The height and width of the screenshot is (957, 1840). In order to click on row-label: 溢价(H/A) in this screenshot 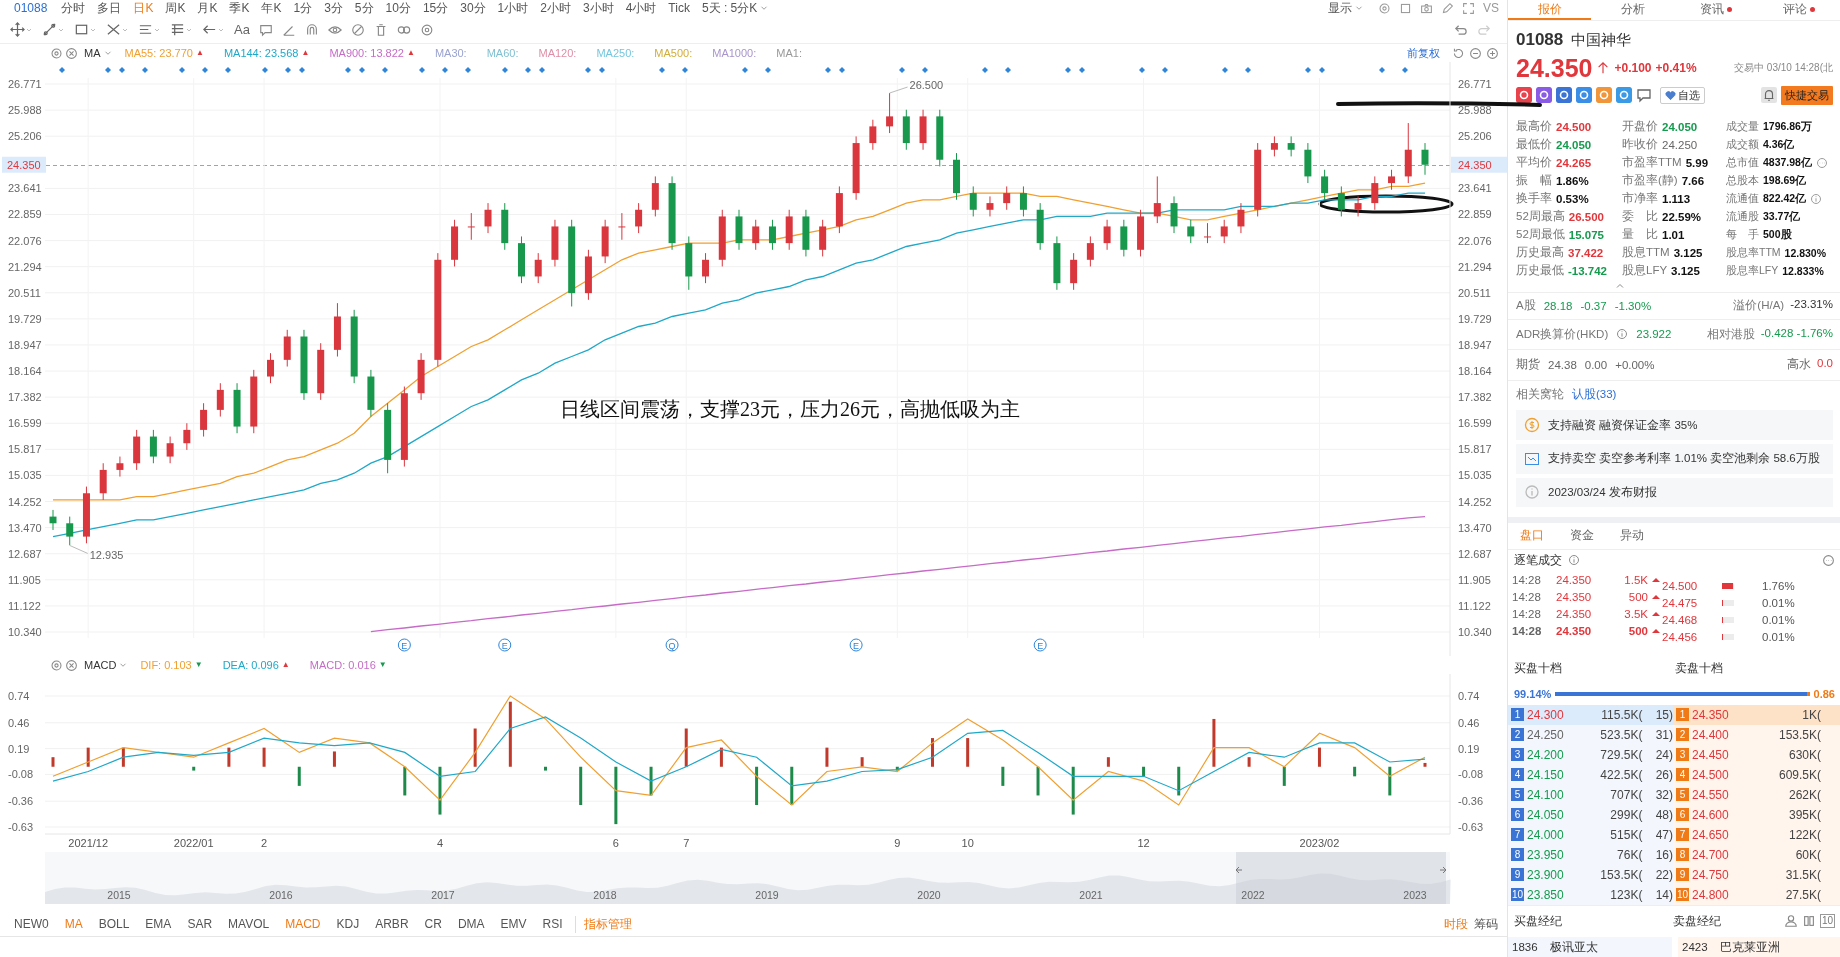, I will do `click(1759, 306)`.